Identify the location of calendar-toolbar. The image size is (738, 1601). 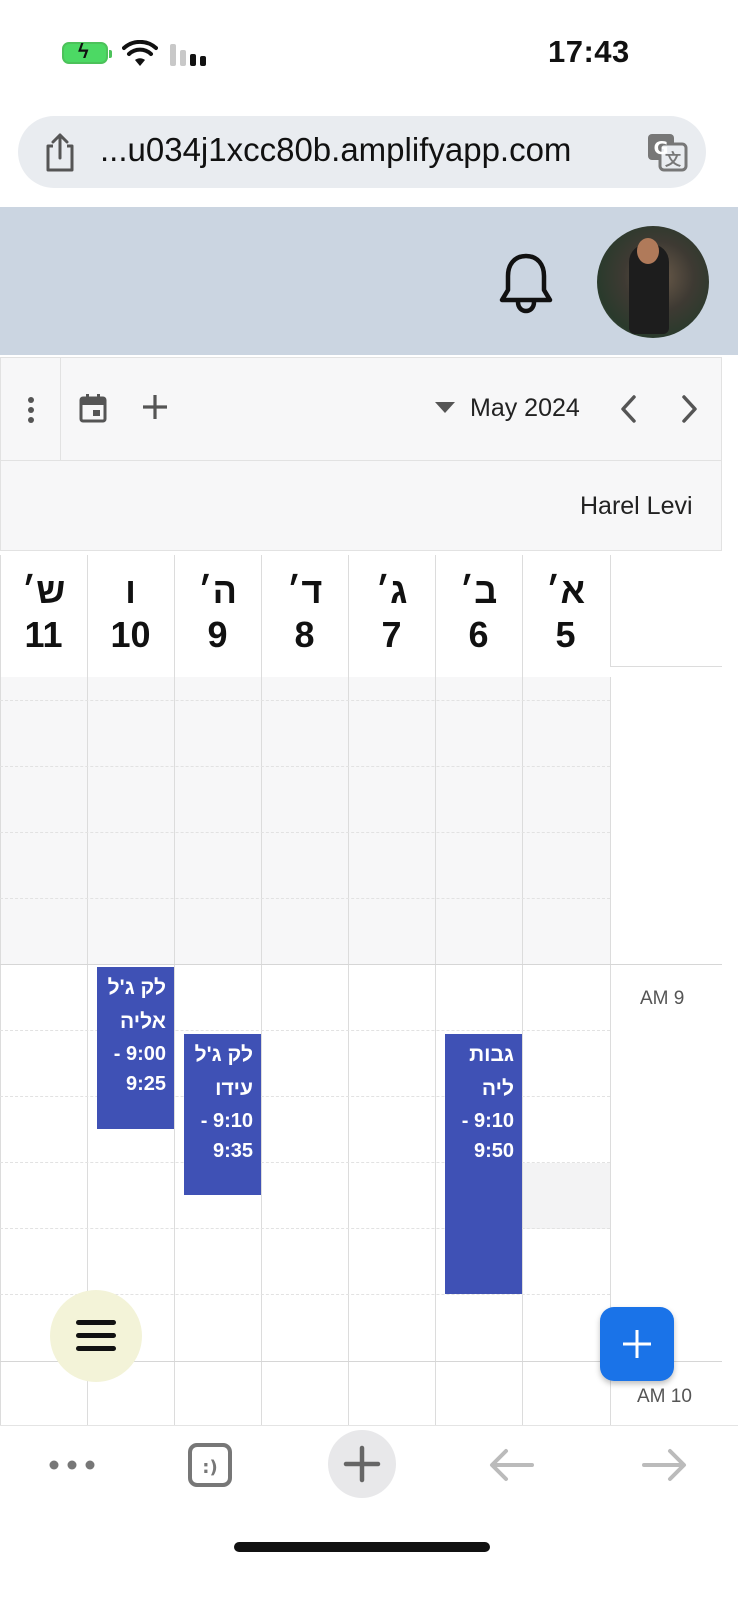
(361, 409).